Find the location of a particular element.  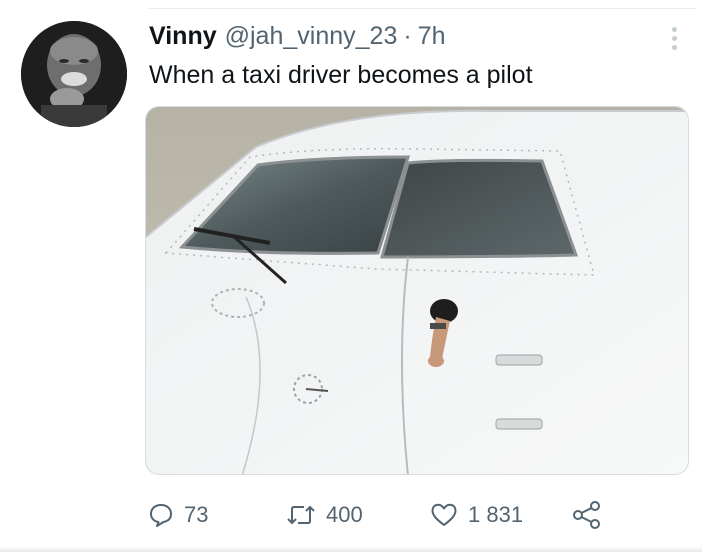

like-count: 1 831 is located at coordinates (496, 514).